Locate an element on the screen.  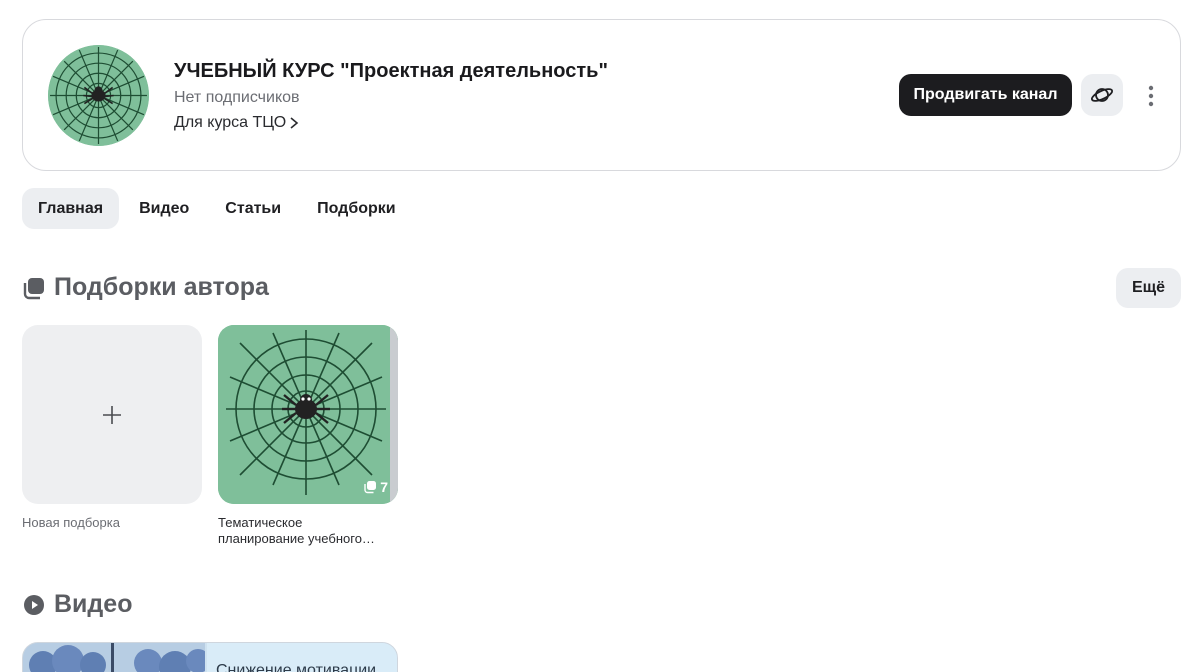
tab-collections: Подборки is located at coordinates (356, 208).